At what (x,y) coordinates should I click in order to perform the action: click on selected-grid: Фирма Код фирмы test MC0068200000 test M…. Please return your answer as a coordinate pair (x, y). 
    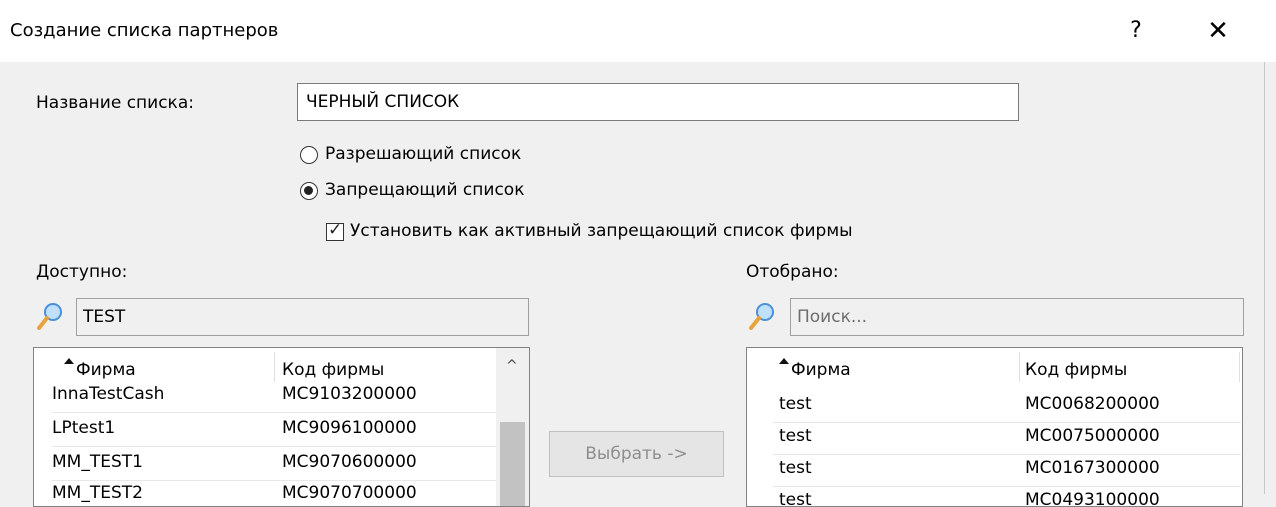
    Looking at the image, I should click on (994, 427).